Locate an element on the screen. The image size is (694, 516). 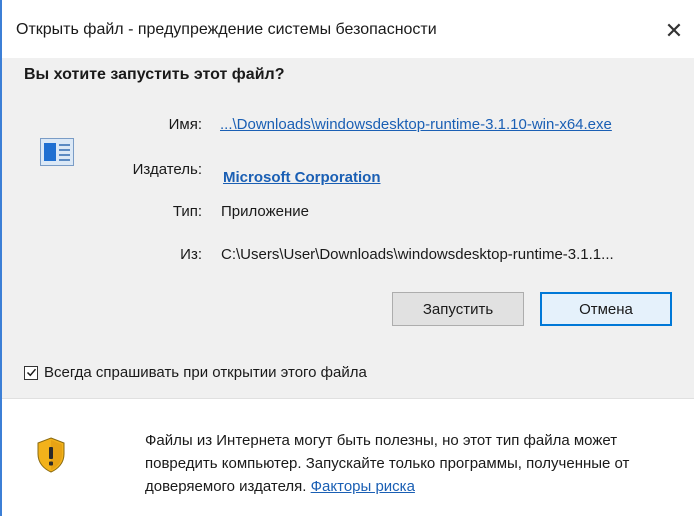
application-file-icon is located at coordinates (57, 152).